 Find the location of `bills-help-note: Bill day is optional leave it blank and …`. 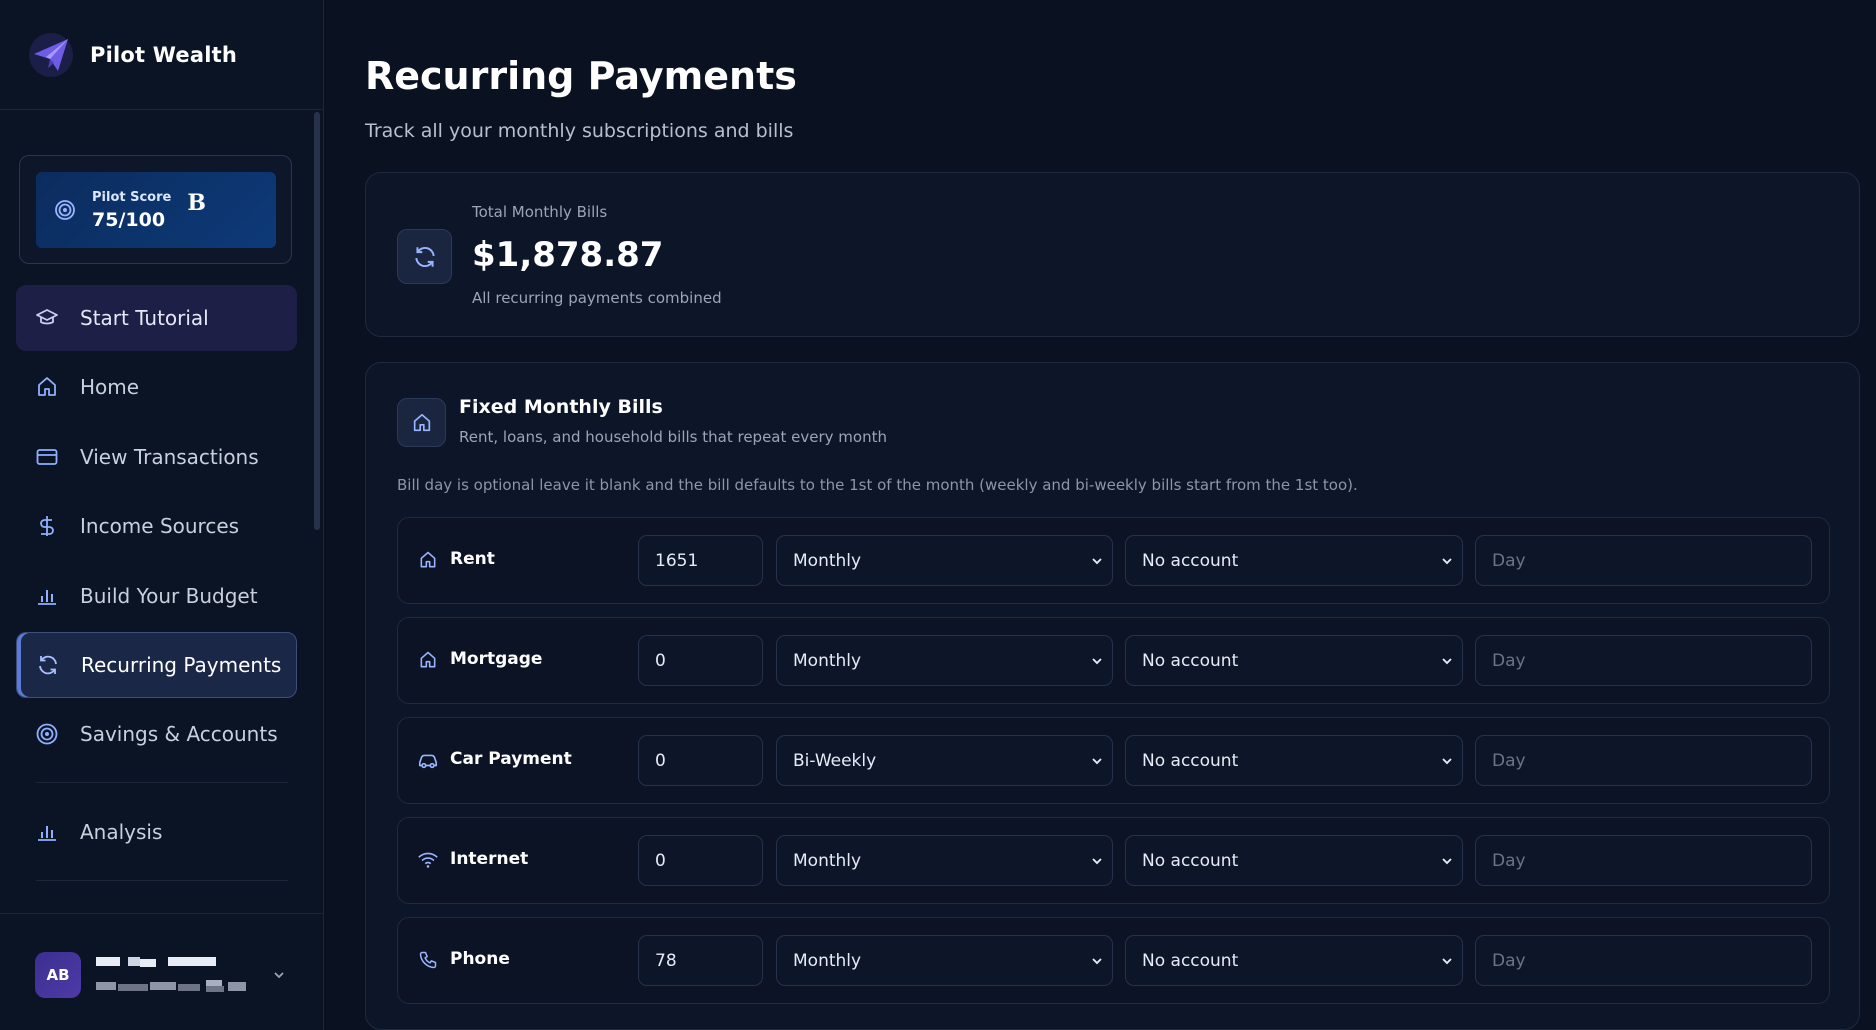

bills-help-note: Bill day is optional leave it blank and … is located at coordinates (877, 485).